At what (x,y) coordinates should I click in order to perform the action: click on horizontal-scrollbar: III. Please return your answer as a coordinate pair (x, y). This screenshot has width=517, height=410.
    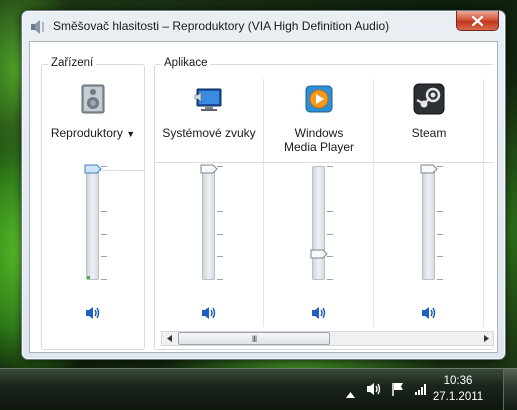
    Looking at the image, I should click on (327, 338).